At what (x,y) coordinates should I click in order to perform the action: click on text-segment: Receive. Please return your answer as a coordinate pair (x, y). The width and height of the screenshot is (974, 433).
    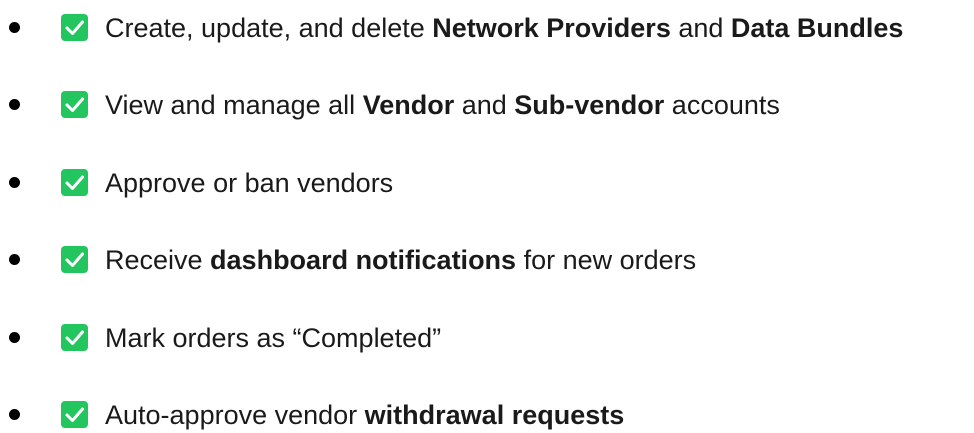
    Looking at the image, I should click on (158, 260).